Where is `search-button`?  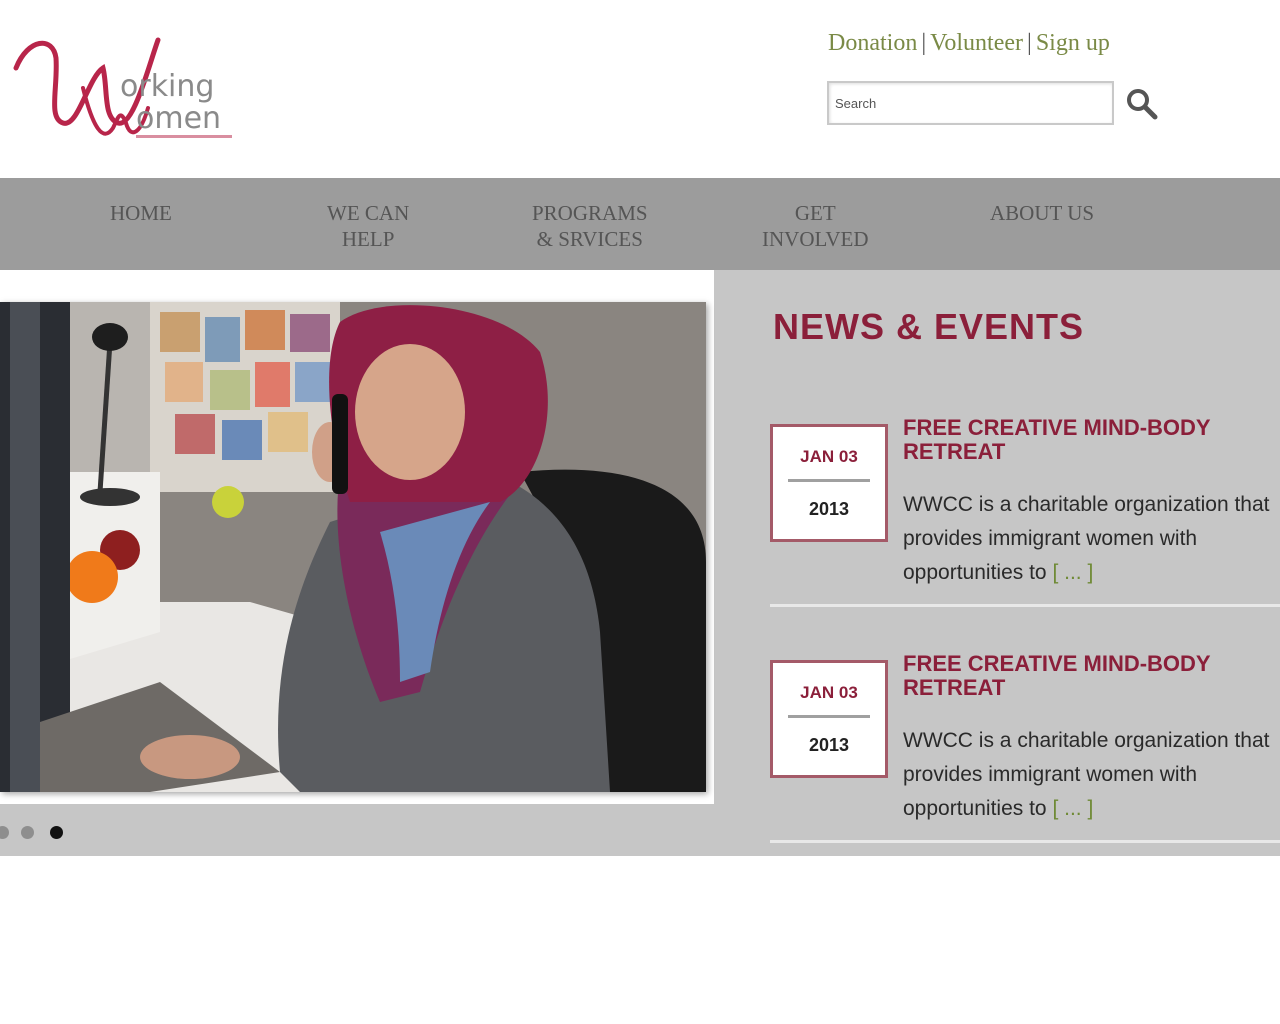 search-button is located at coordinates (1142, 104).